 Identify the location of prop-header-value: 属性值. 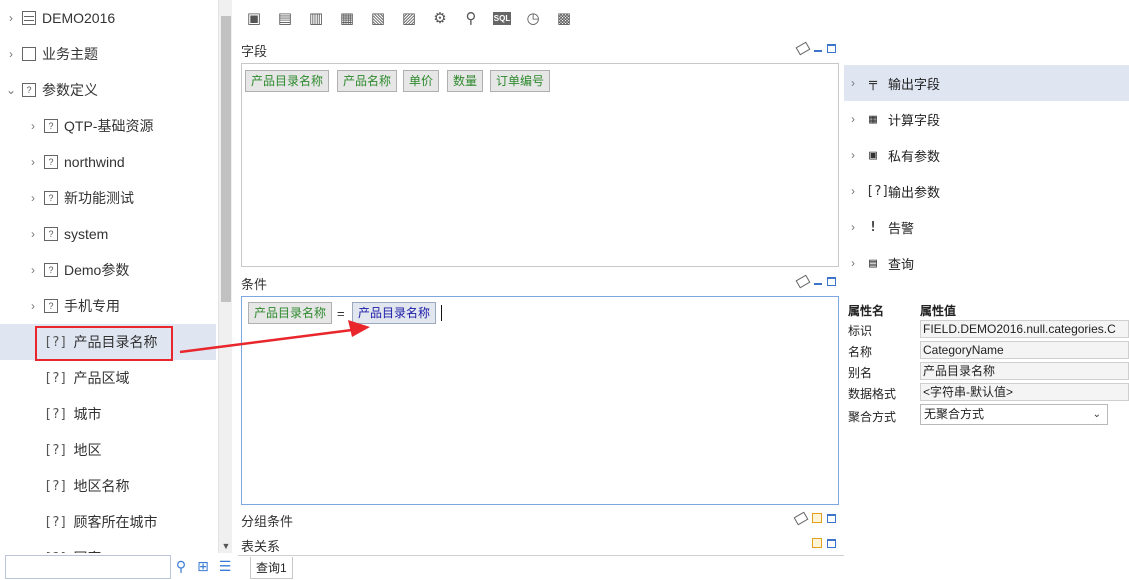
(938, 311).